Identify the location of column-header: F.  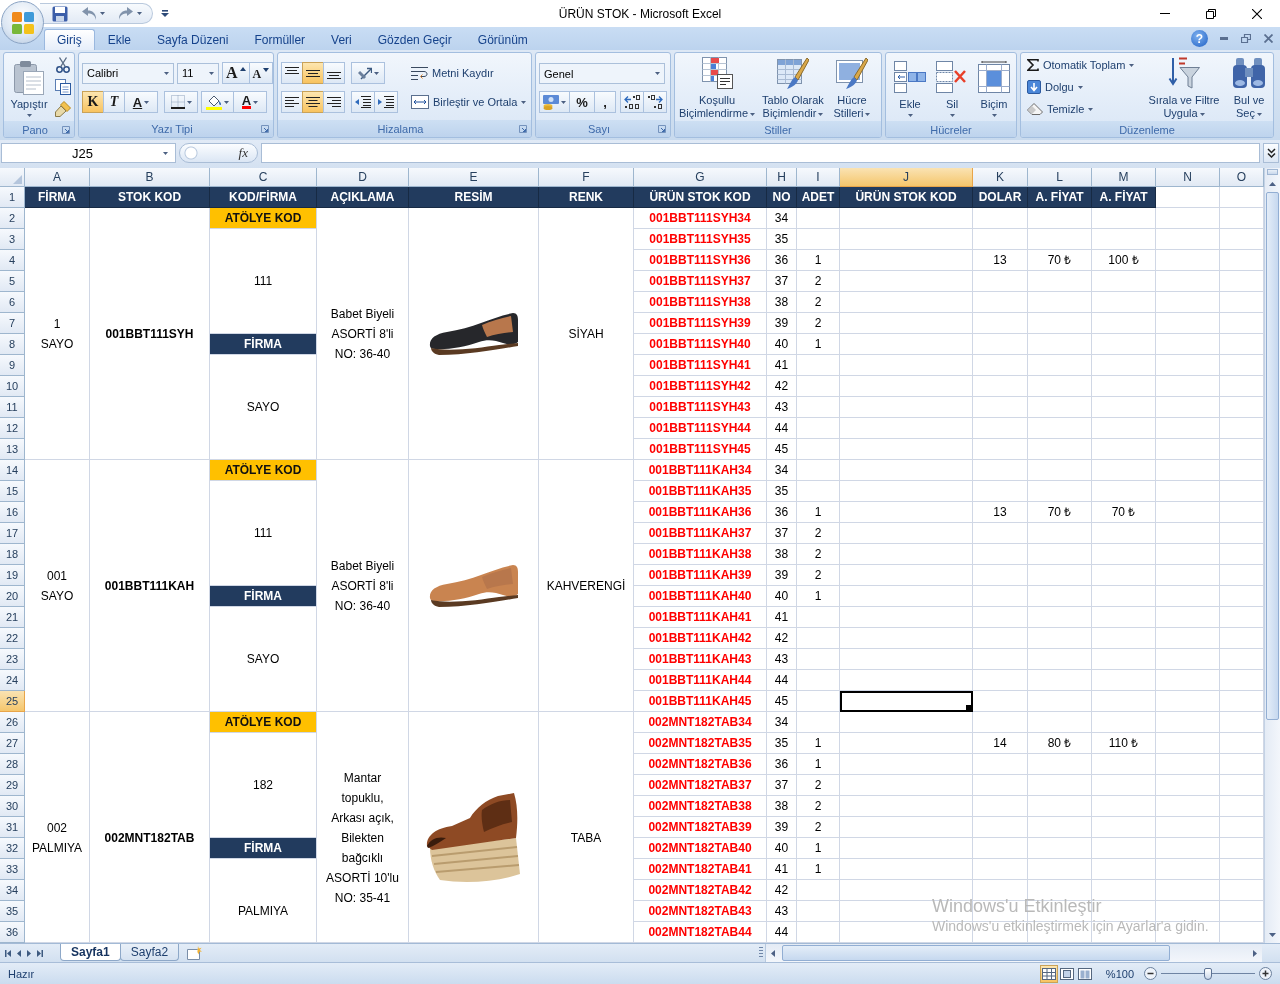
(586, 177).